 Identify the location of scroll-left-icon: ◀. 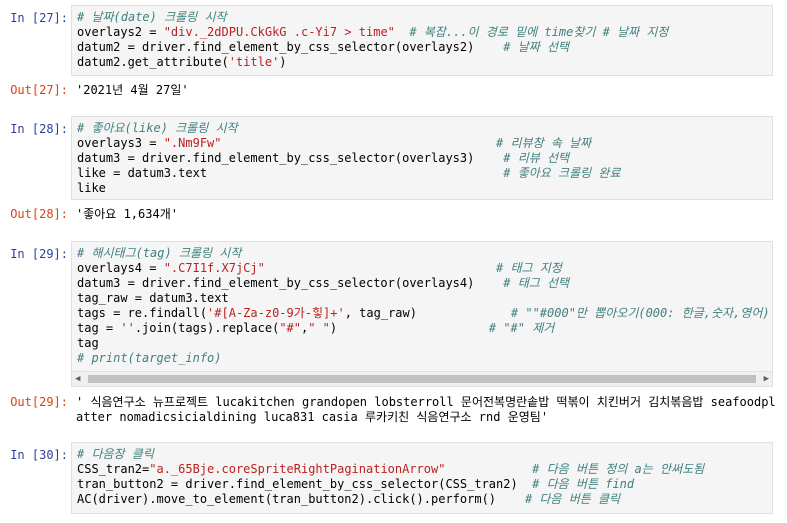
(77, 379).